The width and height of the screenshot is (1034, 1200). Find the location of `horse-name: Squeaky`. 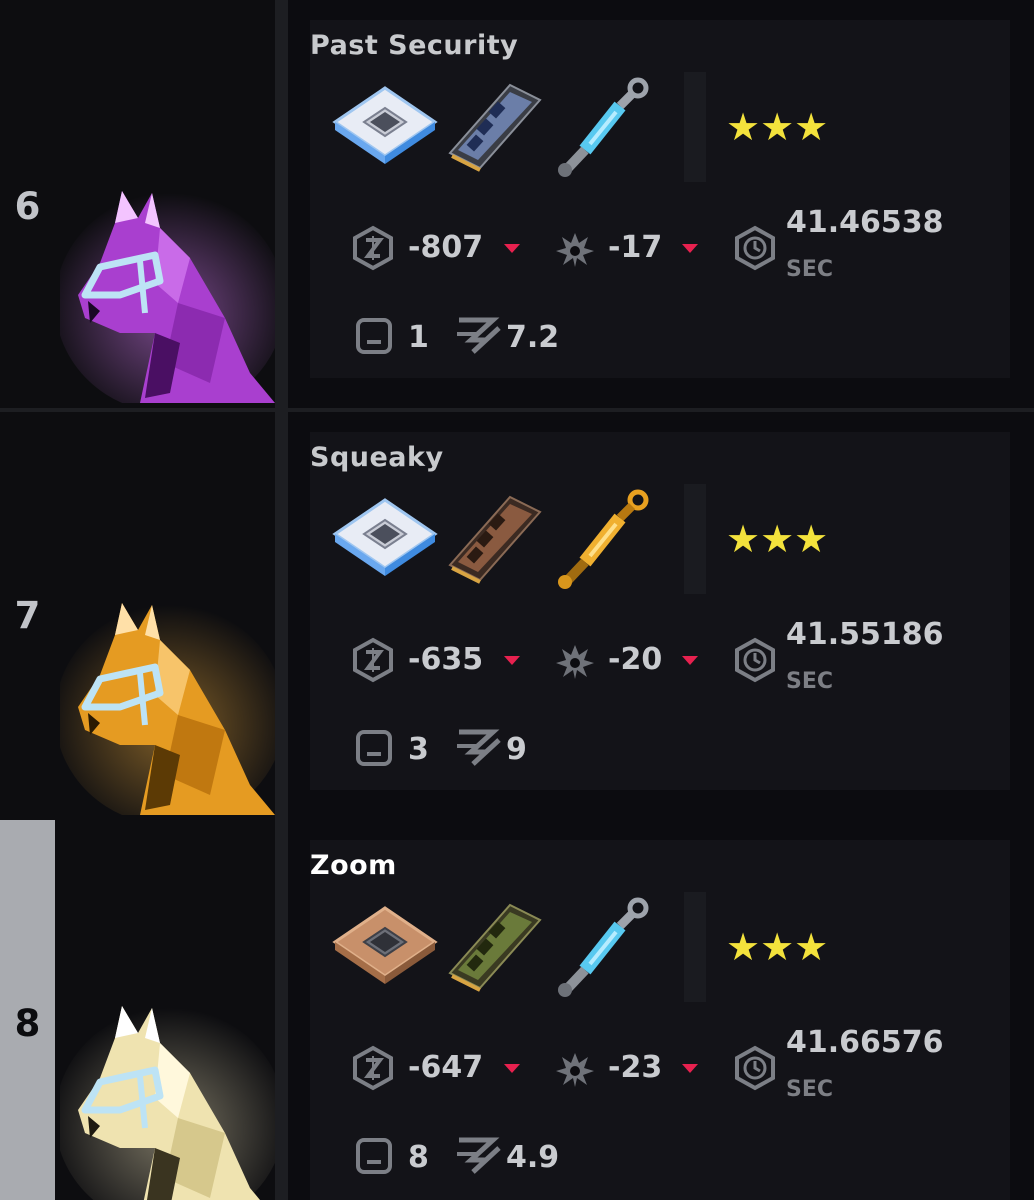

horse-name: Squeaky is located at coordinates (377, 457).